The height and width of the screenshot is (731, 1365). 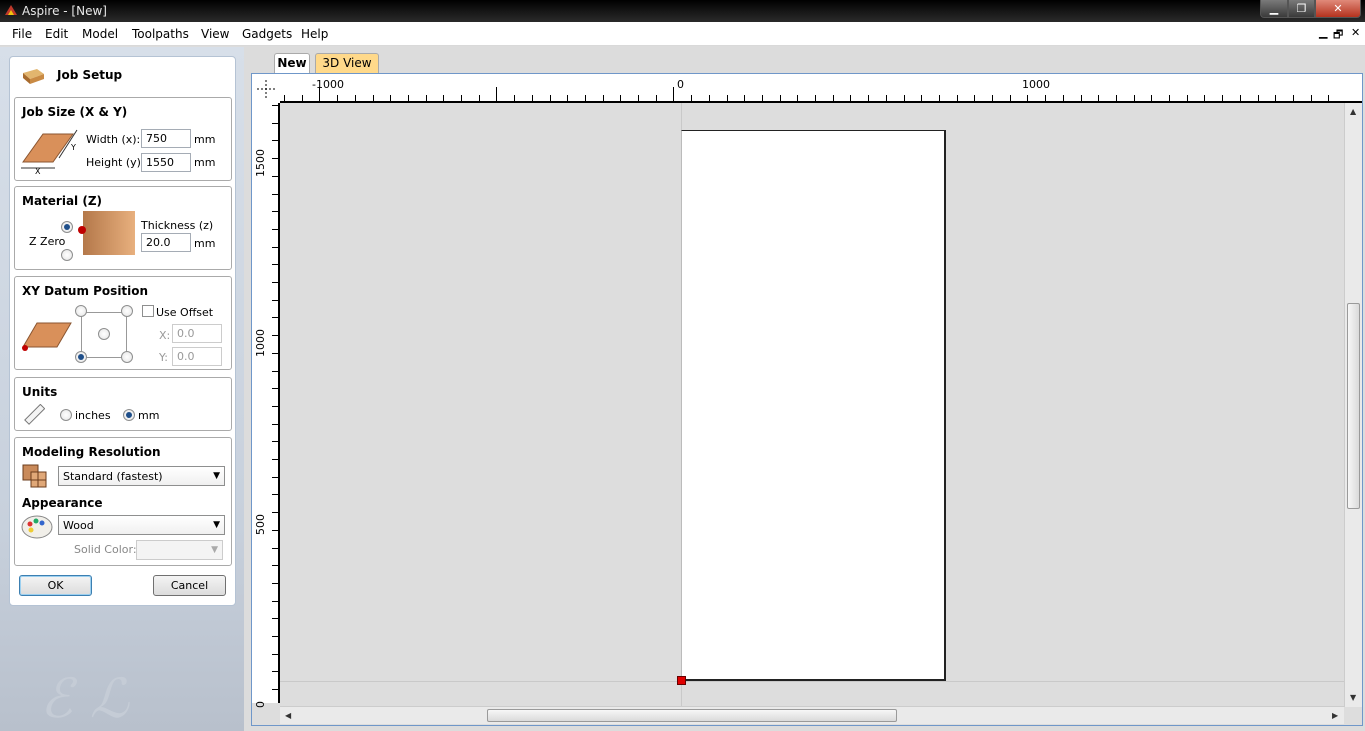 What do you see at coordinates (141, 476) in the screenshot?
I see `modeling-resolution-select: Standard (fastest) ▼` at bounding box center [141, 476].